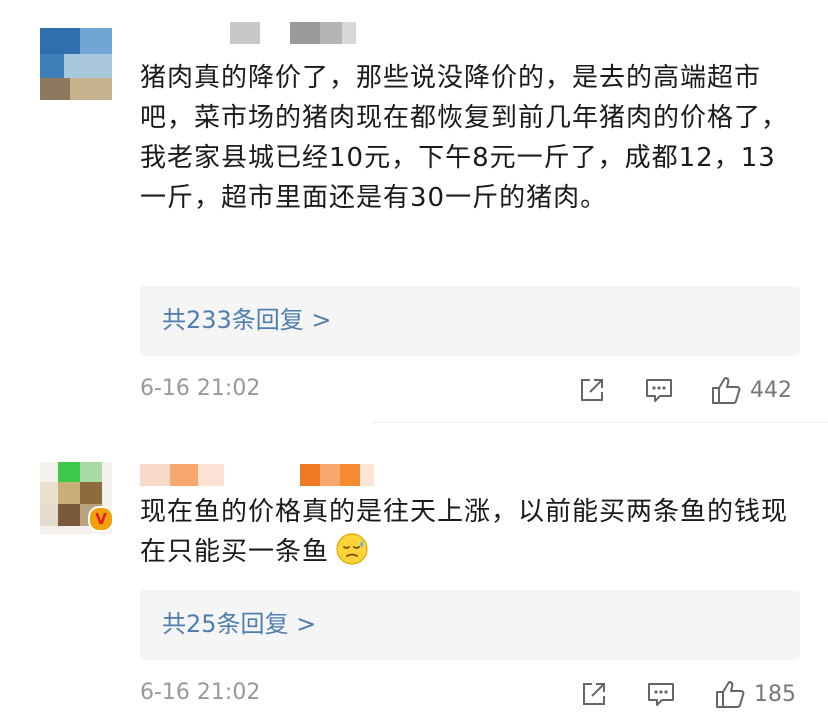 The height and width of the screenshot is (725, 828). Describe the element at coordinates (775, 694) in the screenshot. I see `like-count: 185` at that location.